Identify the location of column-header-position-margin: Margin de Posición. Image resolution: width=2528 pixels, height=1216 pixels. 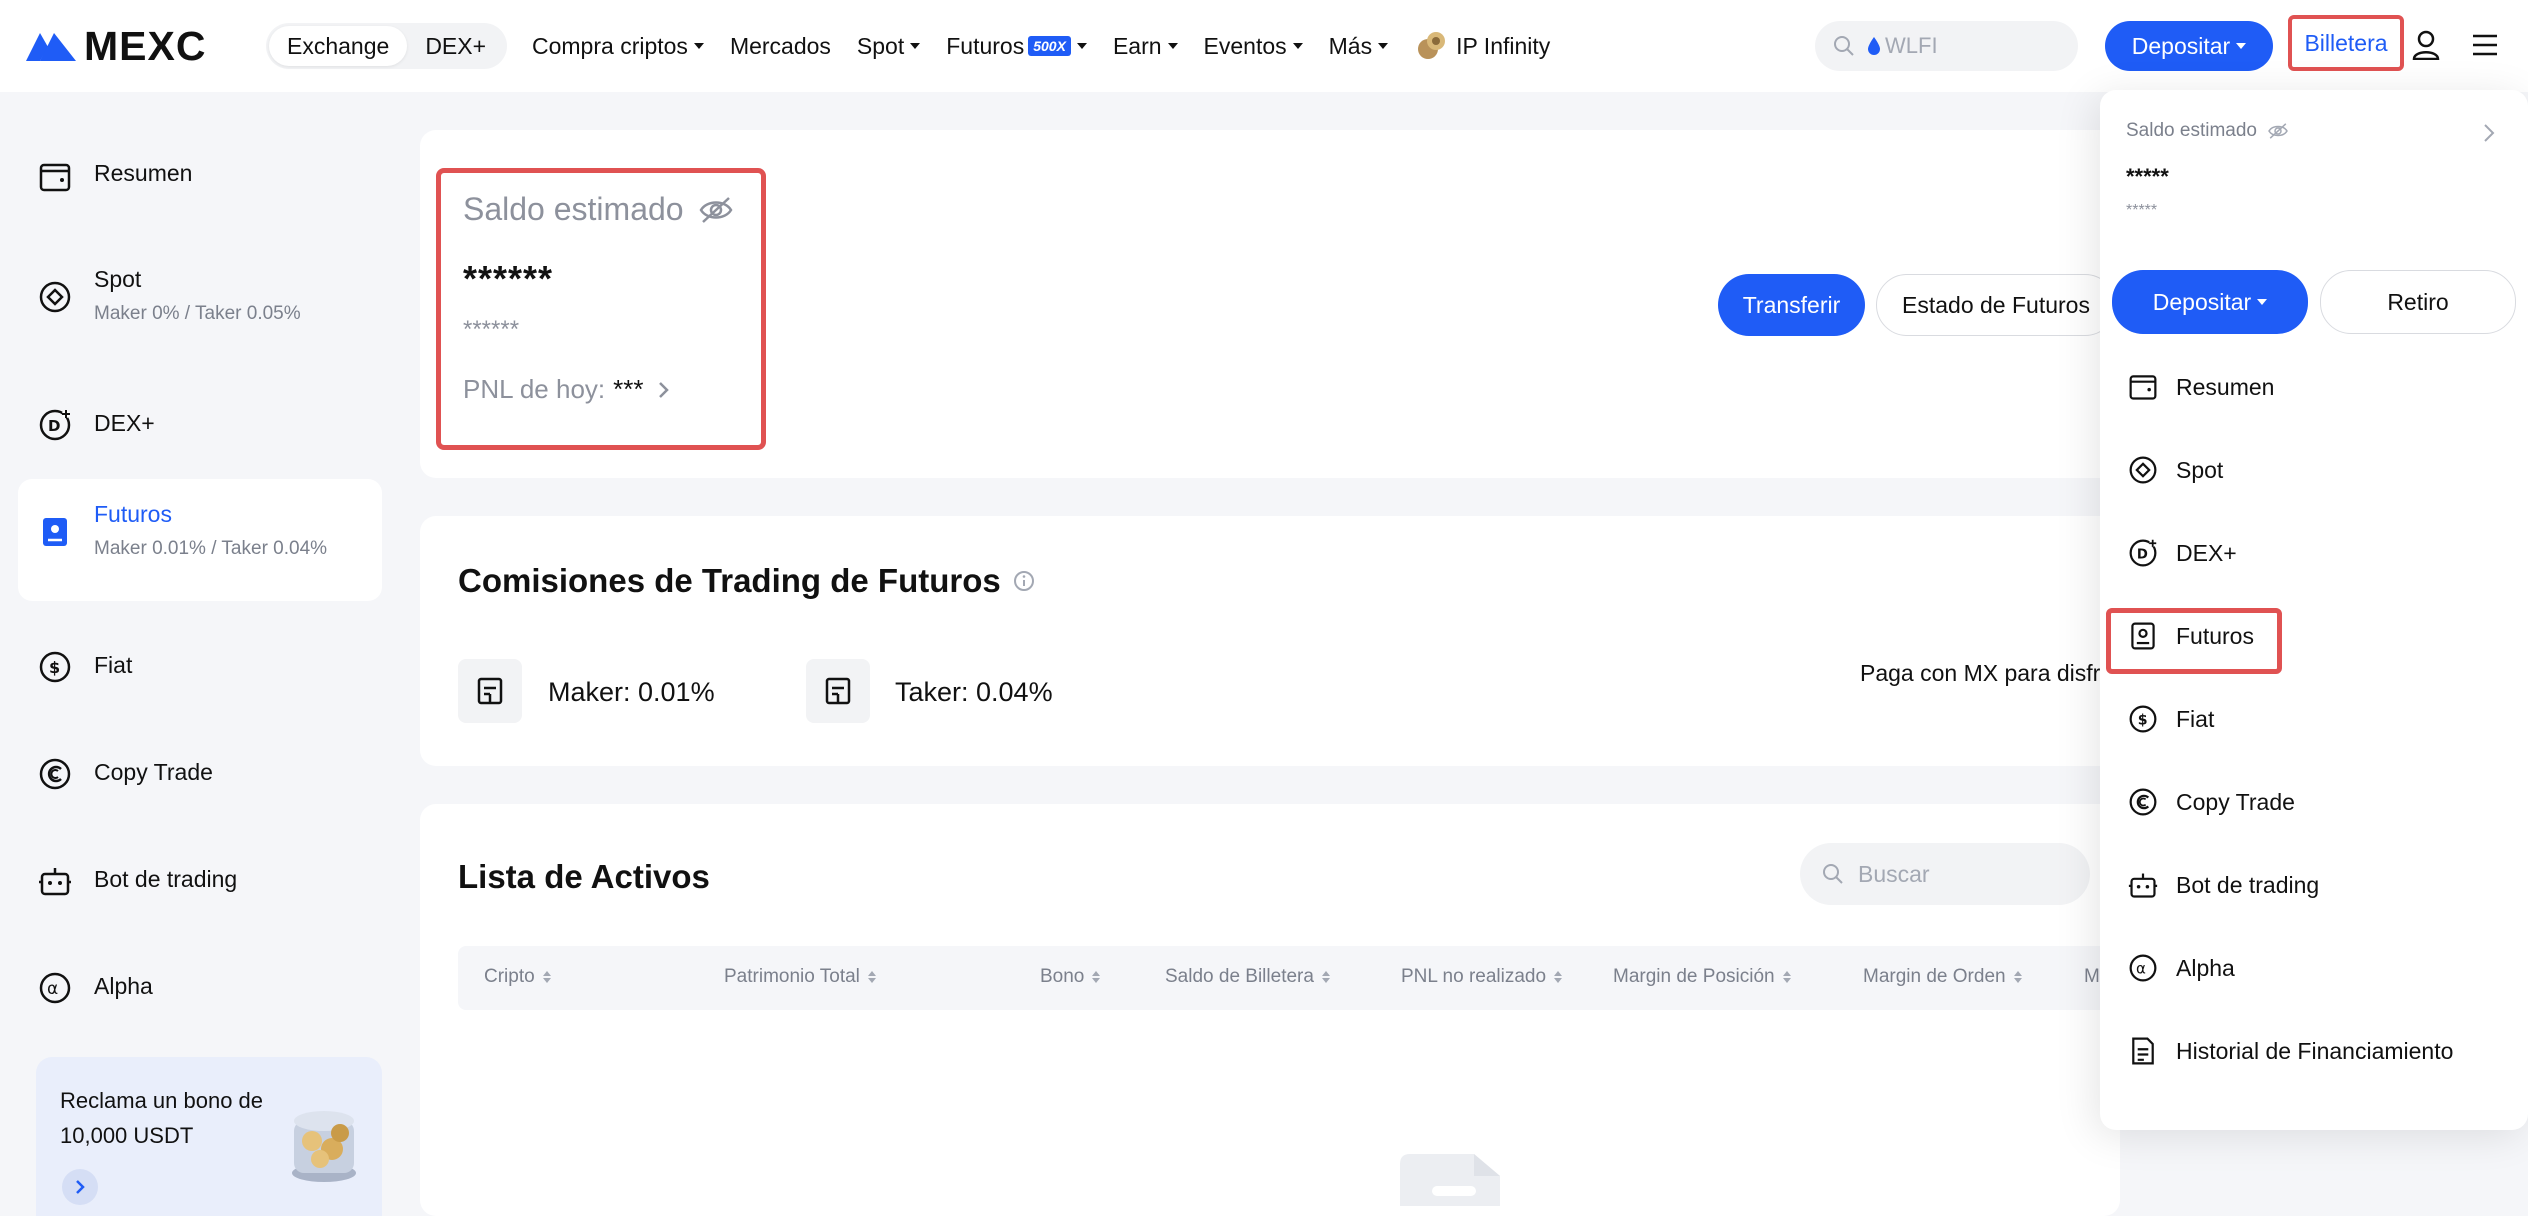
(1702, 977).